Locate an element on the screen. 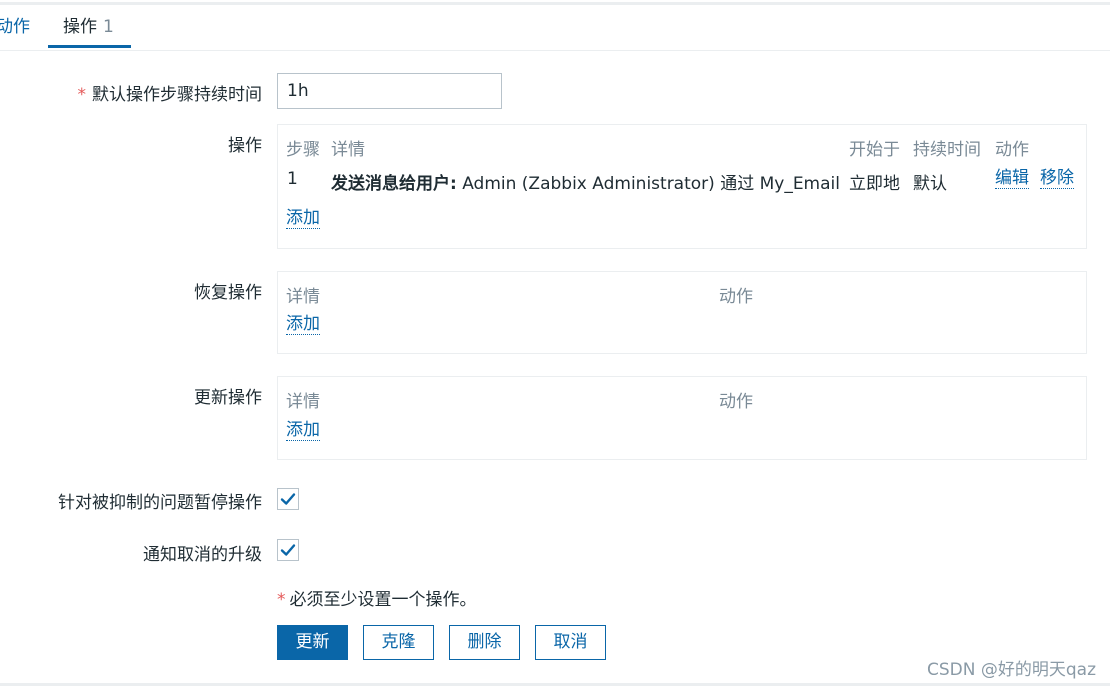 This screenshot has height=686, width=1110. tab-operations: 操作 1 is located at coordinates (89, 27).